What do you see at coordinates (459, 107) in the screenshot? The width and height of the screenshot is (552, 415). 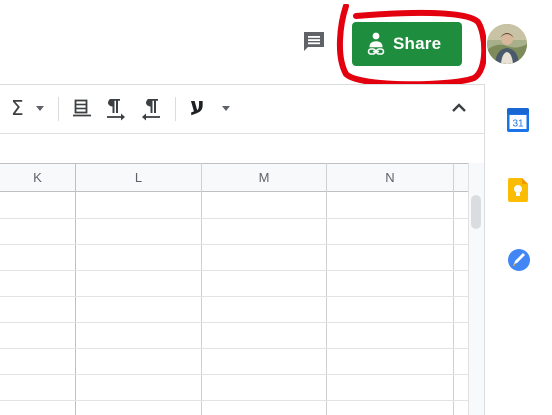 I see `collapse-toolbar-icon` at bounding box center [459, 107].